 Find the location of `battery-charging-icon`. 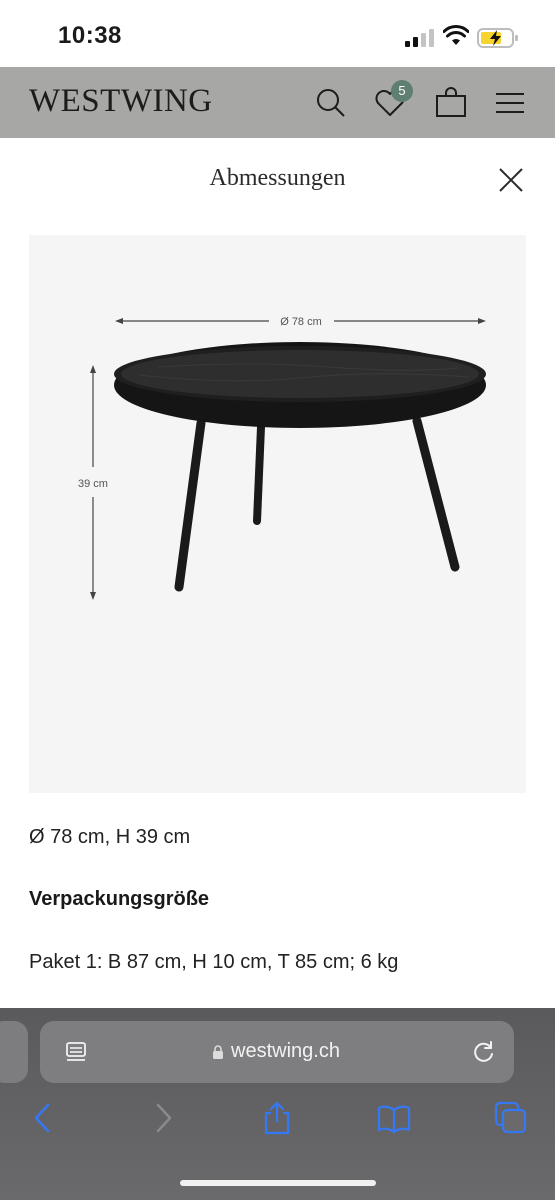

battery-charging-icon is located at coordinates (497, 38).